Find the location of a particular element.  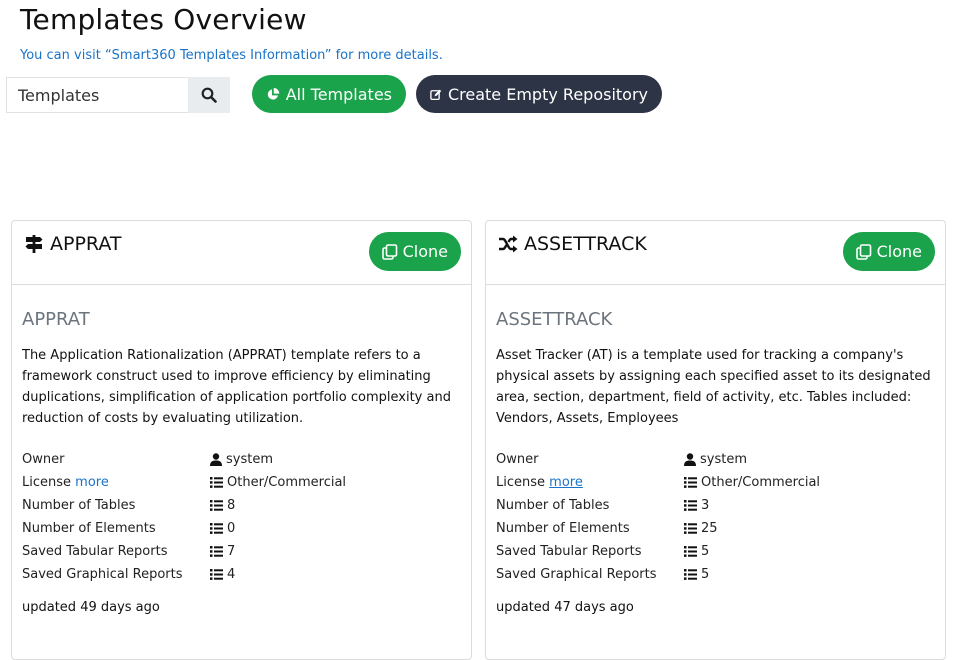

meta-row-graphical-reports: Saved Graphical Reports 4 is located at coordinates (242, 574).